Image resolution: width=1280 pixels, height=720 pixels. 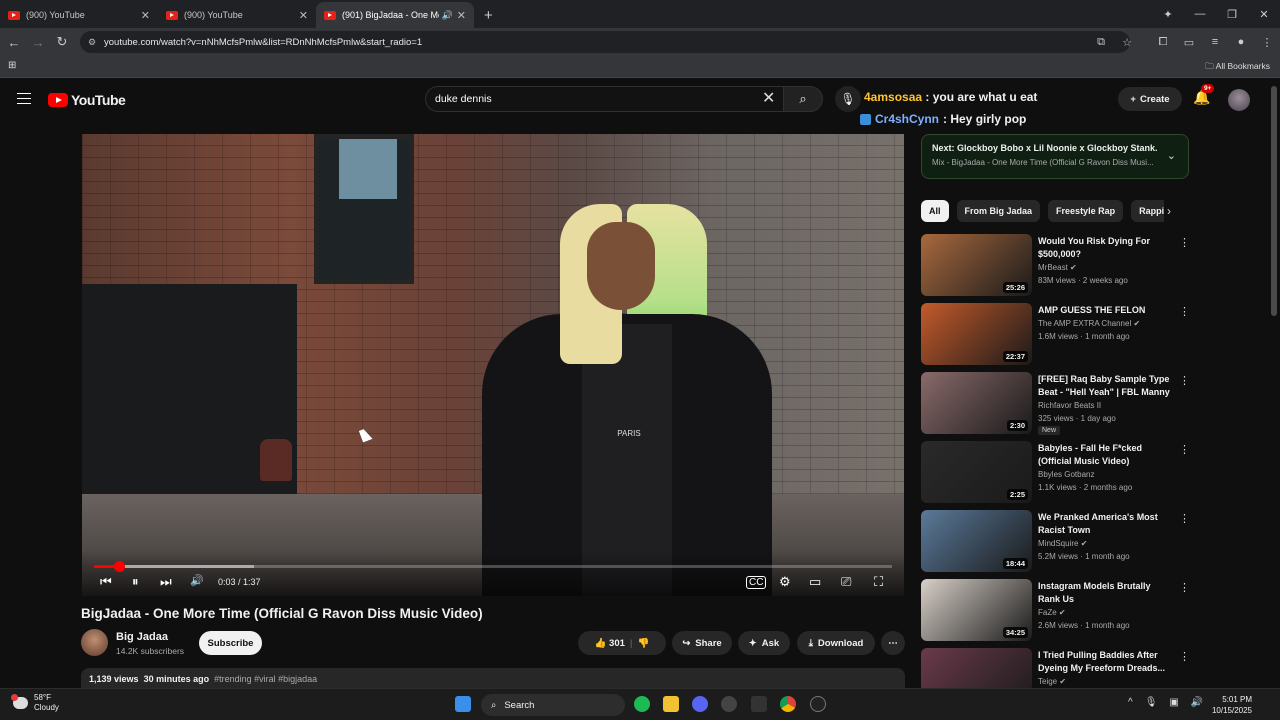 What do you see at coordinates (935, 211) in the screenshot?
I see `chip-all: All` at bounding box center [935, 211].